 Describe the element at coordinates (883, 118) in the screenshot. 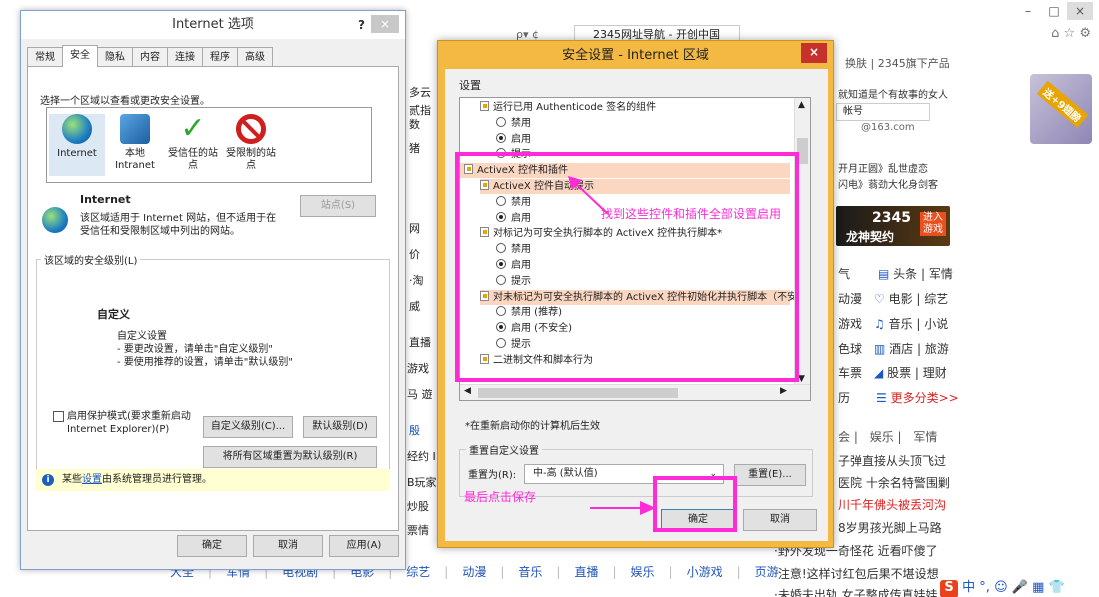

I see `login-account-field: 帐号@163.com` at that location.